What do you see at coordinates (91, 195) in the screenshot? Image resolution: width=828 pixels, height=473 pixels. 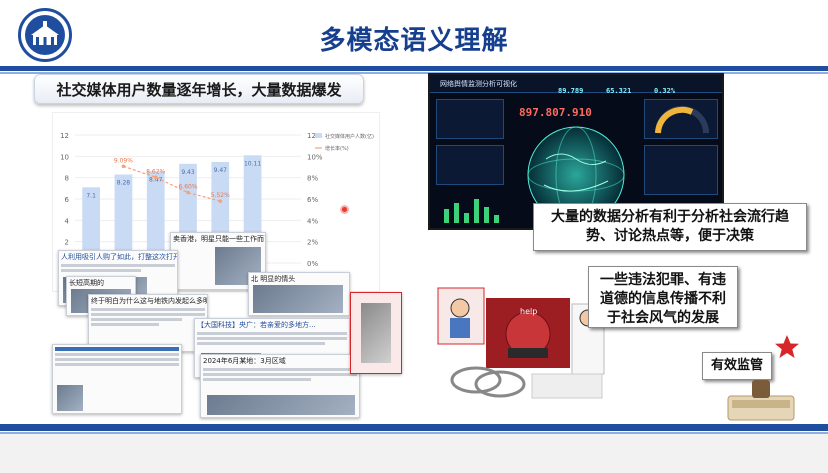 I see `bar-data-label: 7.1` at bounding box center [91, 195].